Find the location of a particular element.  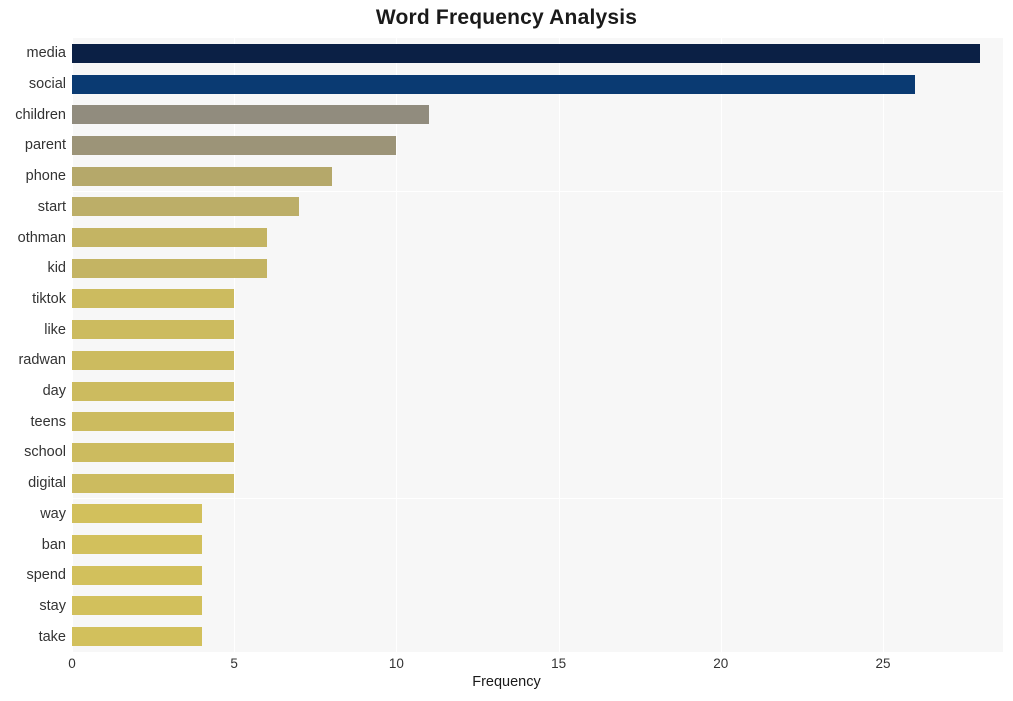

y-tick-label: ban is located at coordinates (53, 544).